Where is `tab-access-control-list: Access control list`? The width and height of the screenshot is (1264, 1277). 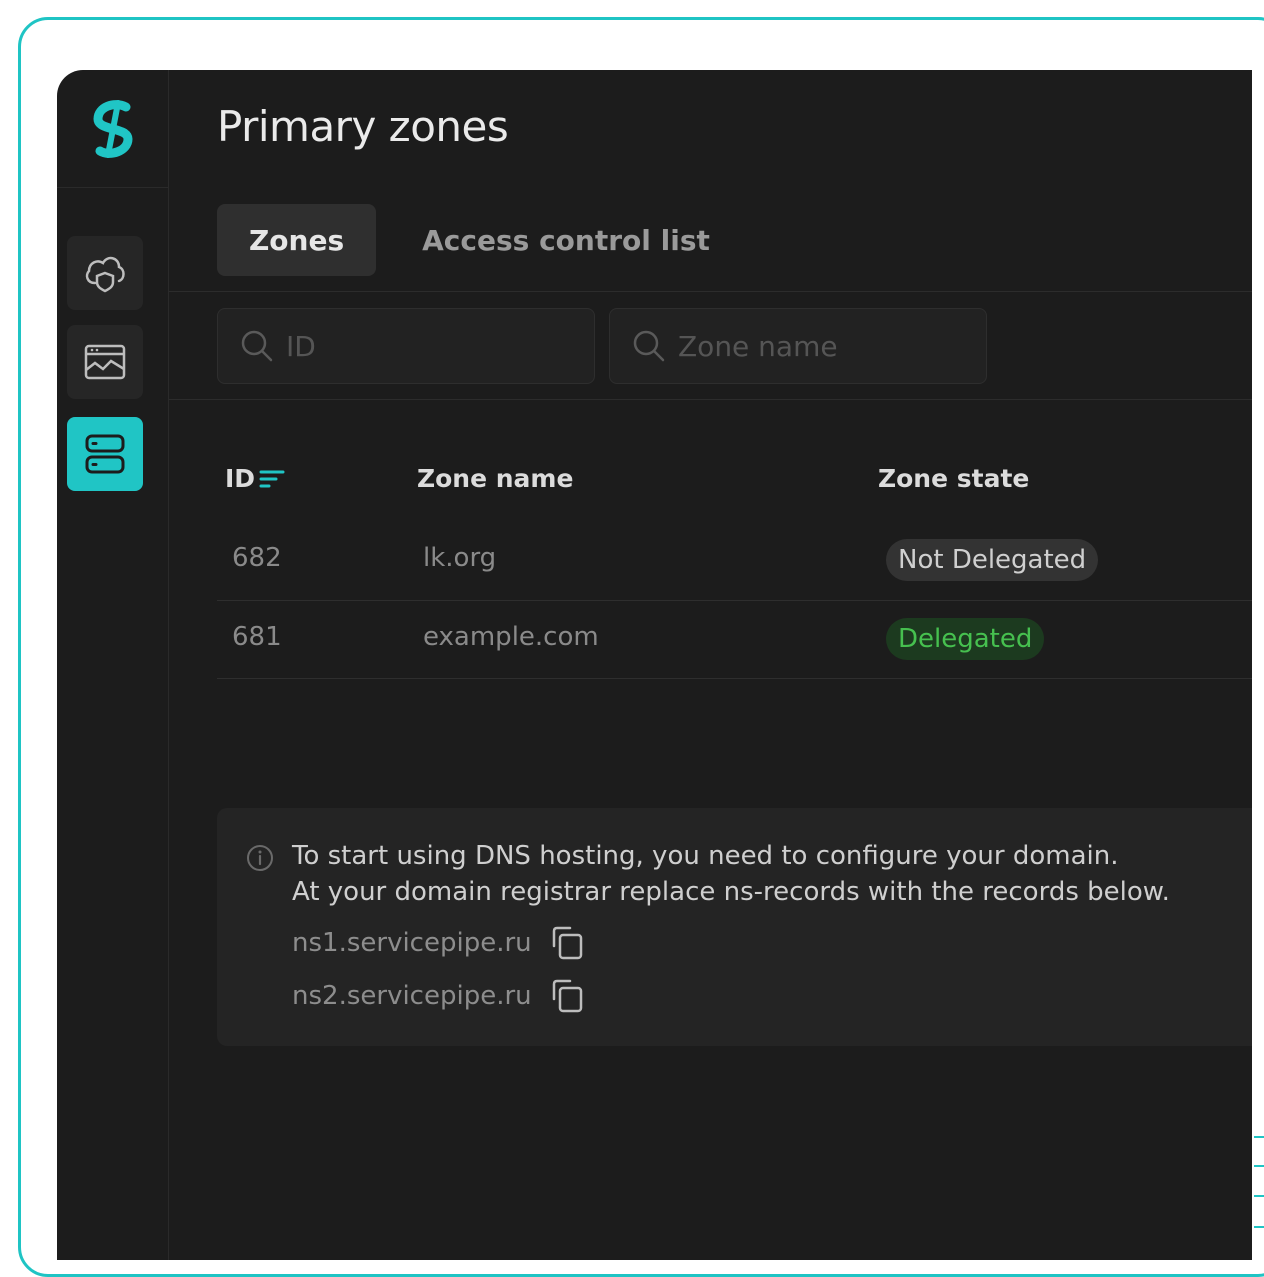
tab-access-control-list: Access control list is located at coordinates (566, 240).